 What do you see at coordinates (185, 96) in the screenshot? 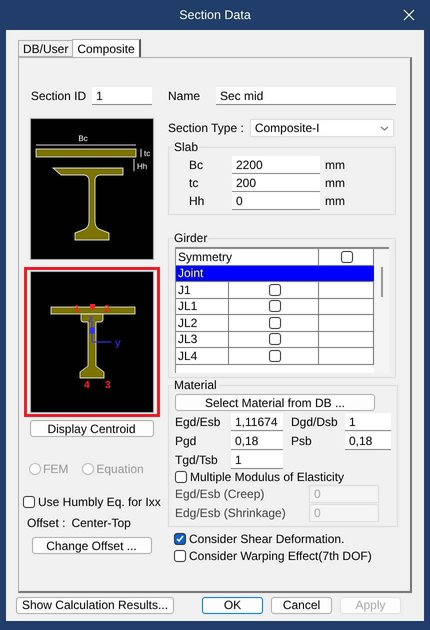
I see `field-label: Name` at bounding box center [185, 96].